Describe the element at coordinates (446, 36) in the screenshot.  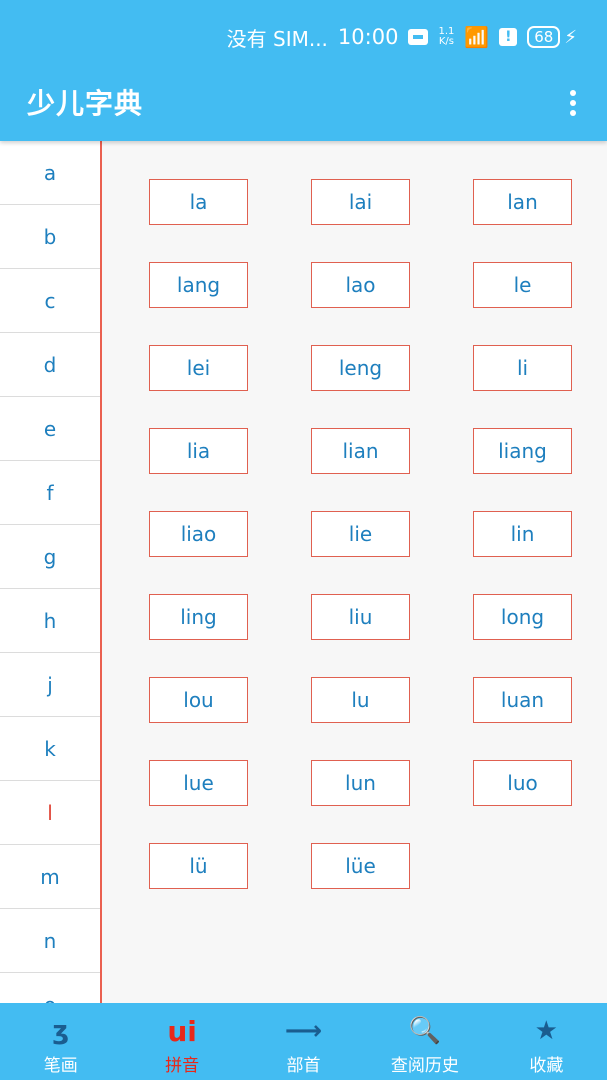
I see `network-speed: 1.1 K/s` at that location.